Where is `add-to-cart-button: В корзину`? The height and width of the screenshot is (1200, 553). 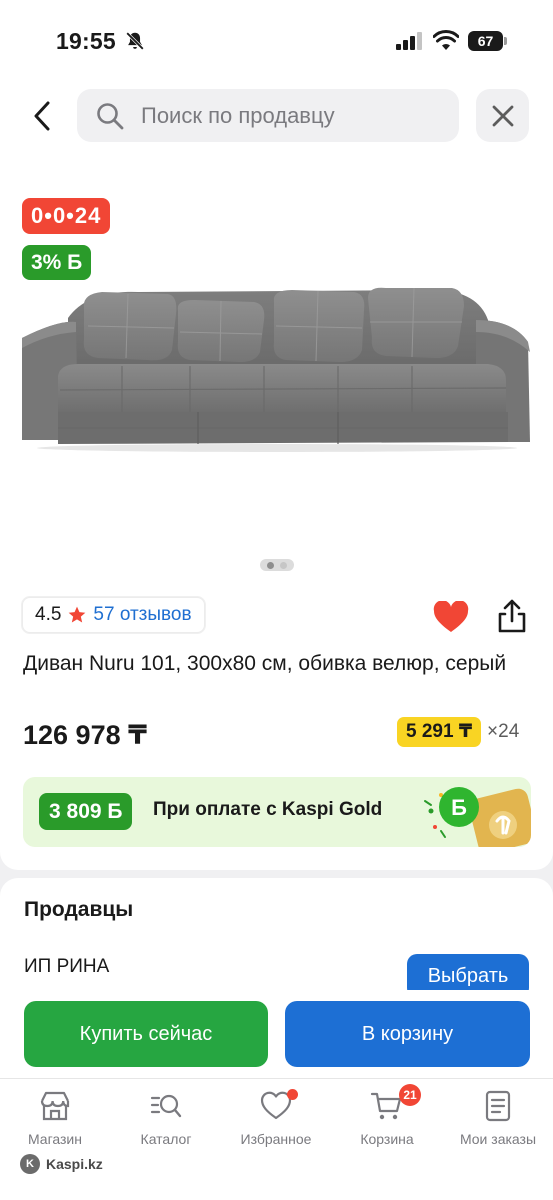 add-to-cart-button: В корзину is located at coordinates (407, 1034).